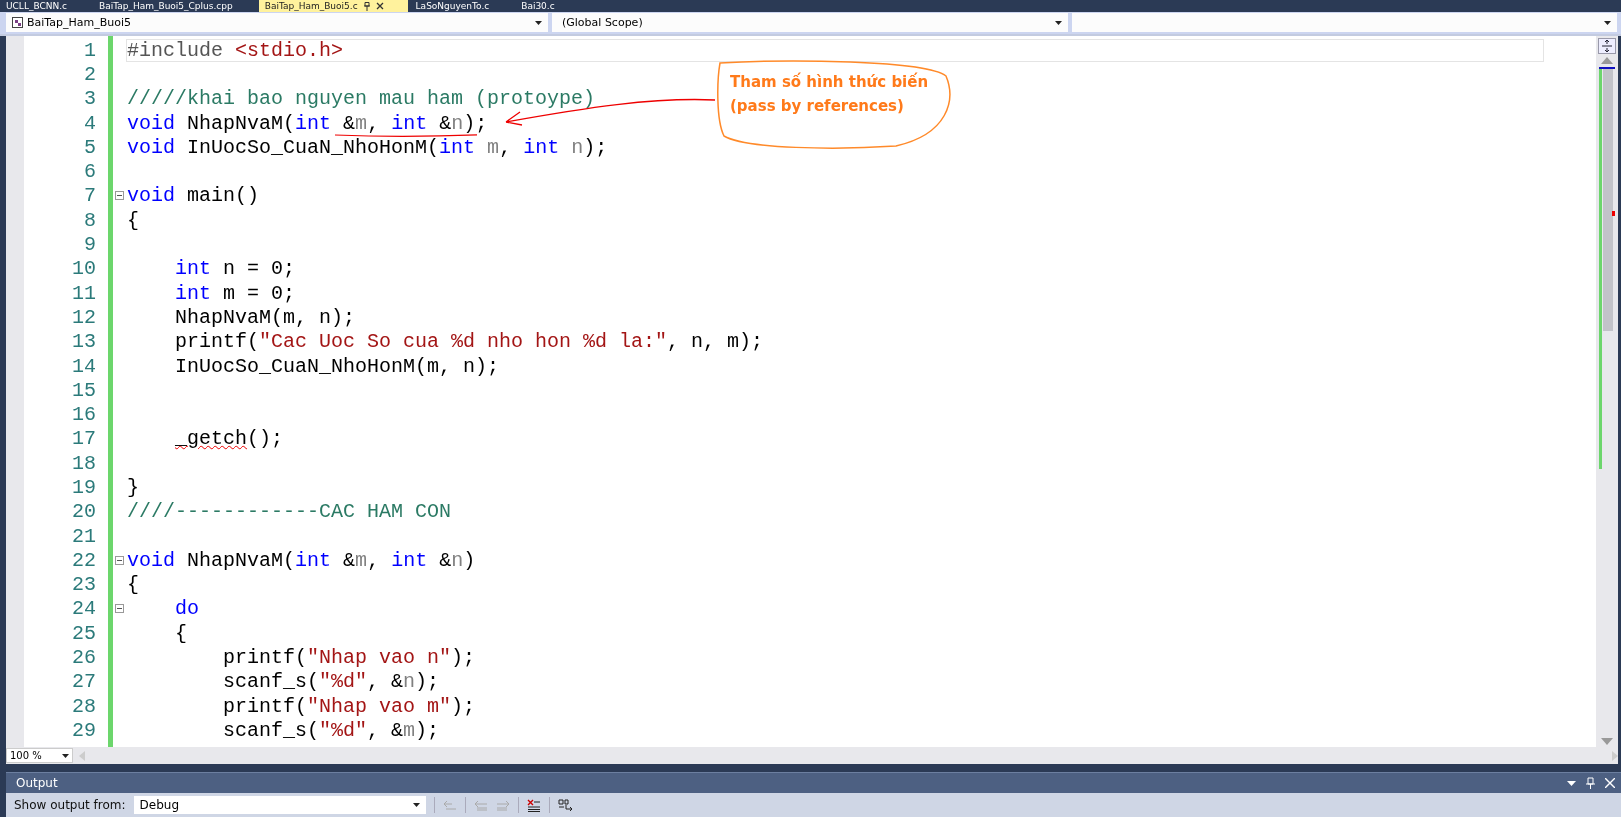 Image resolution: width=1621 pixels, height=817 pixels. I want to click on line-number: 6, so click(89, 172).